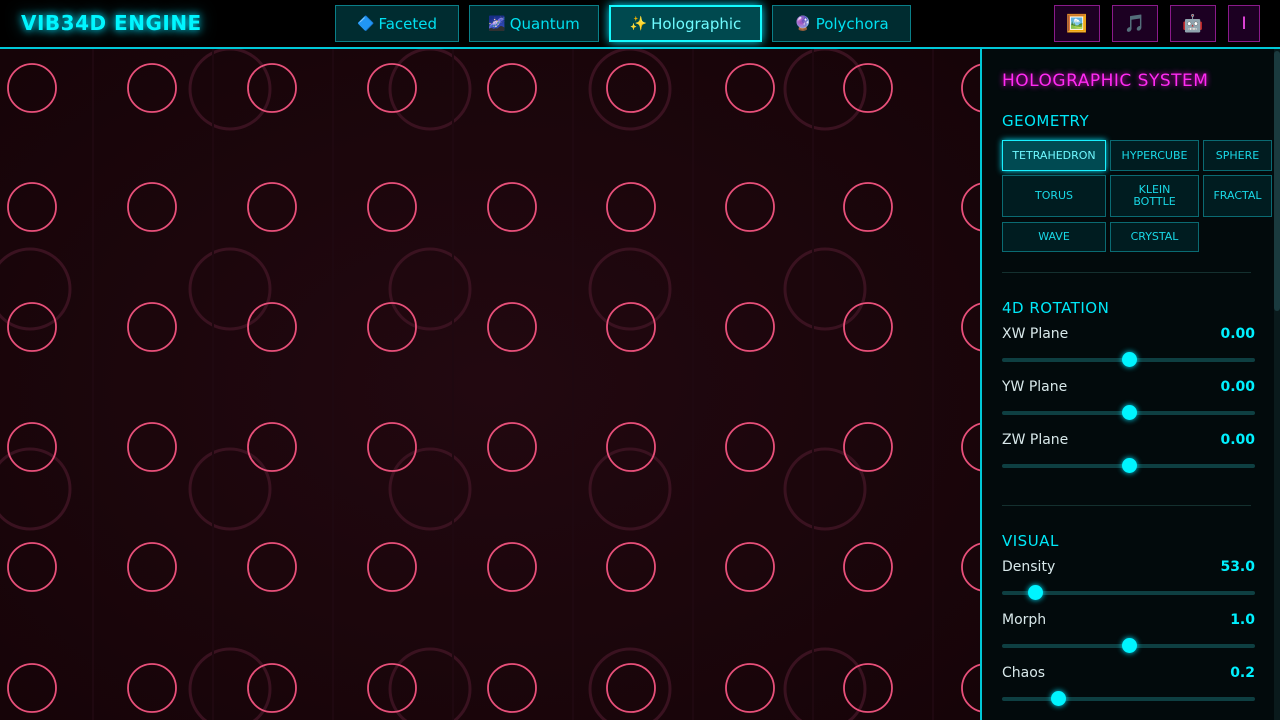 The height and width of the screenshot is (720, 1280). What do you see at coordinates (1244, 23) in the screenshot?
I see `info-button: I` at bounding box center [1244, 23].